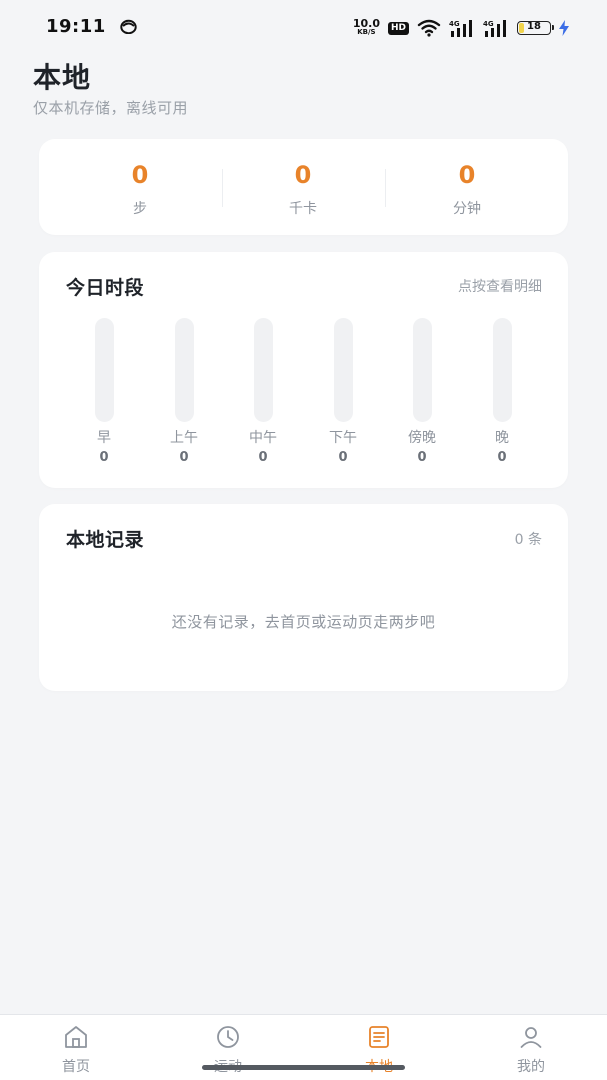 The width and height of the screenshot is (607, 1080). What do you see at coordinates (105, 540) in the screenshot?
I see `local-records-title: 本地记录` at bounding box center [105, 540].